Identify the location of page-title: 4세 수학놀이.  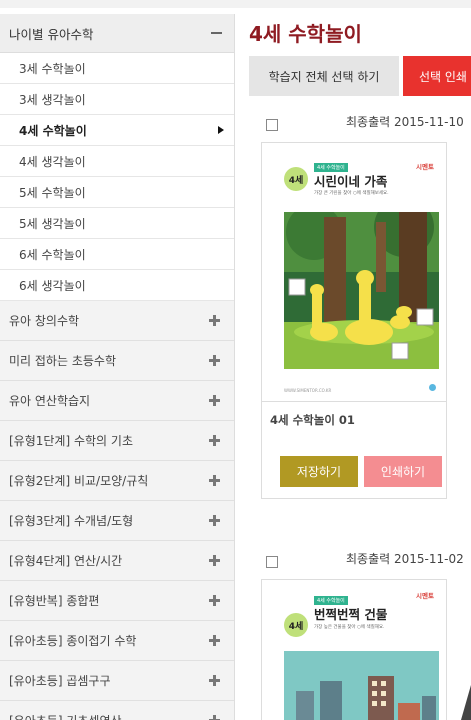
(305, 34).